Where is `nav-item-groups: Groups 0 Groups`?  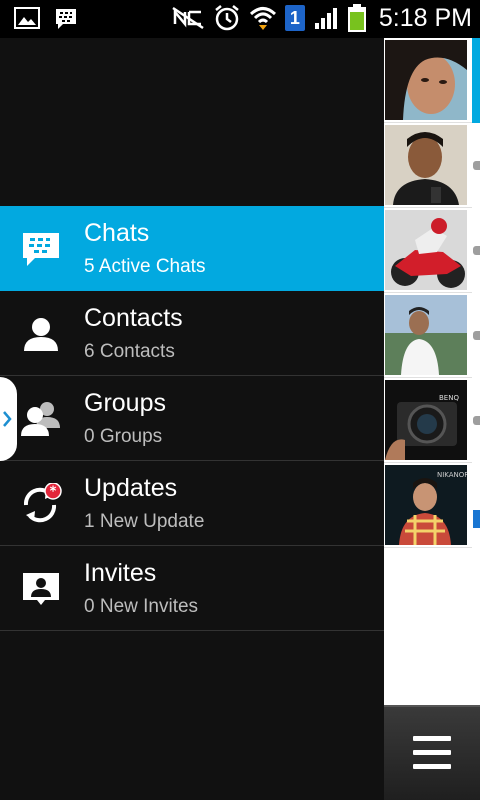 nav-item-groups: Groups 0 Groups is located at coordinates (192, 418).